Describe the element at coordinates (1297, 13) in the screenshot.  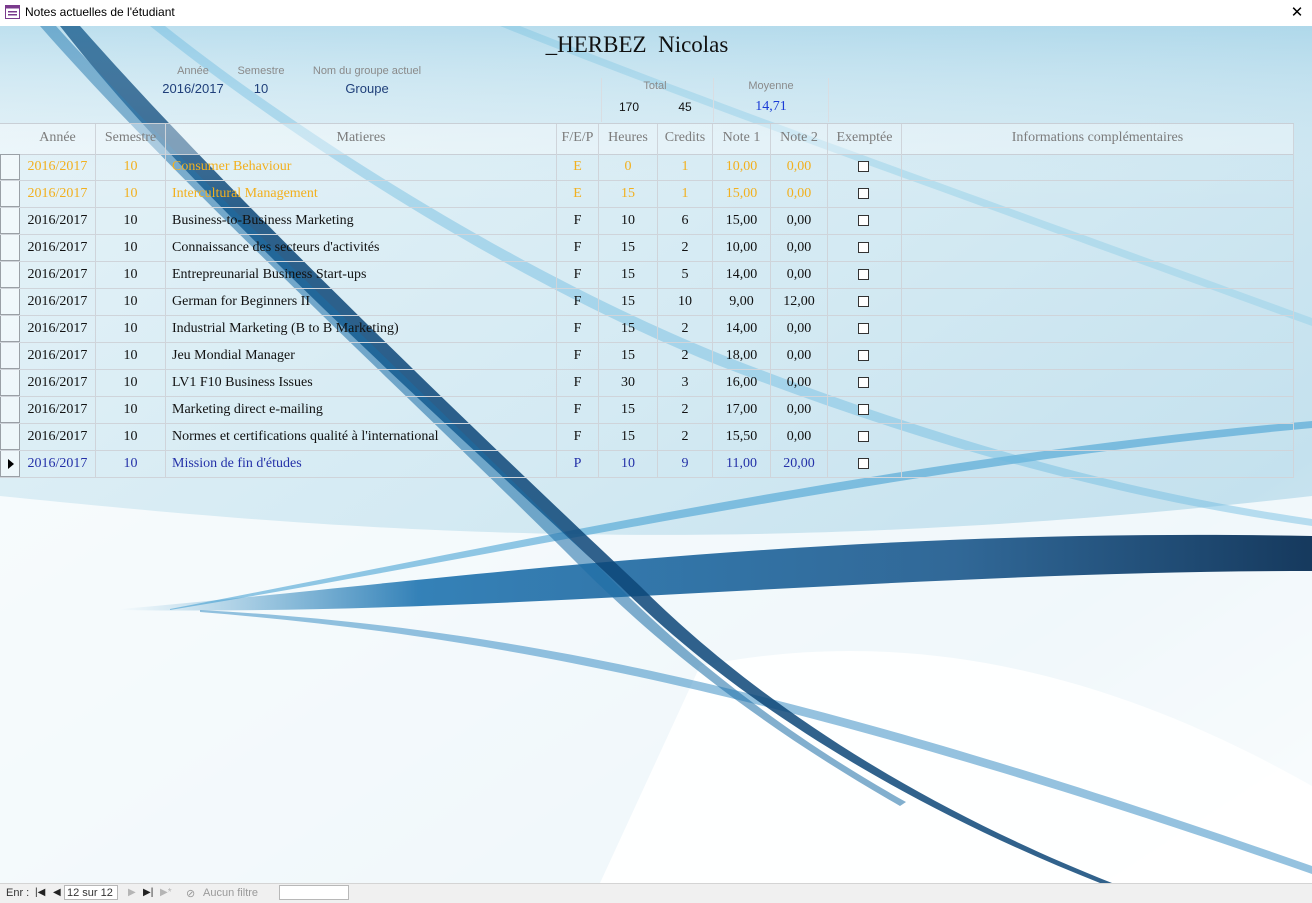
I see `close-icon: ✕` at that location.